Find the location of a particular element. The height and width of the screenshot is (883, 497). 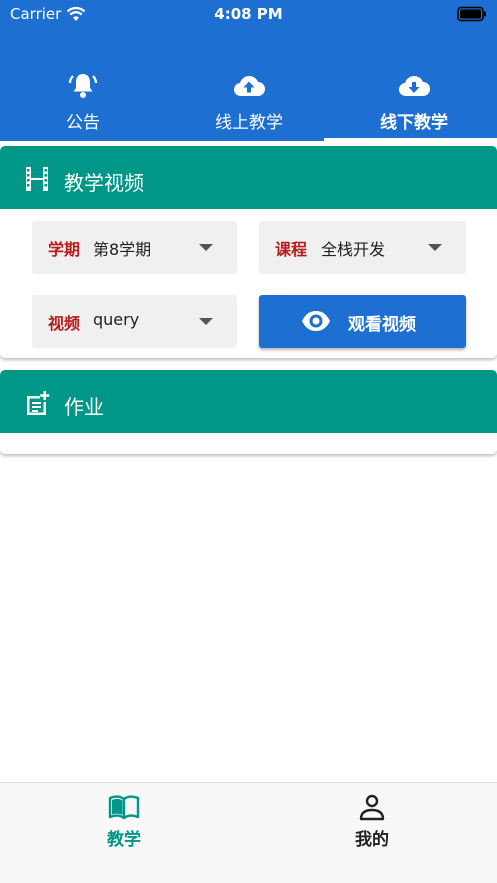

status-time: 4:08 PM is located at coordinates (248, 14).